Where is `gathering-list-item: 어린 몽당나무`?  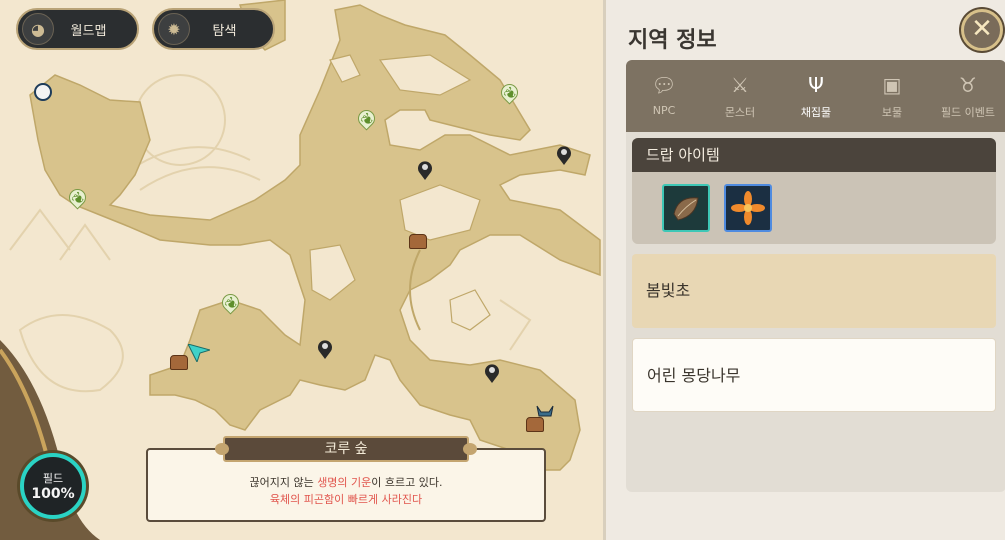
gathering-list-item: 어린 몽당나무 is located at coordinates (814, 375).